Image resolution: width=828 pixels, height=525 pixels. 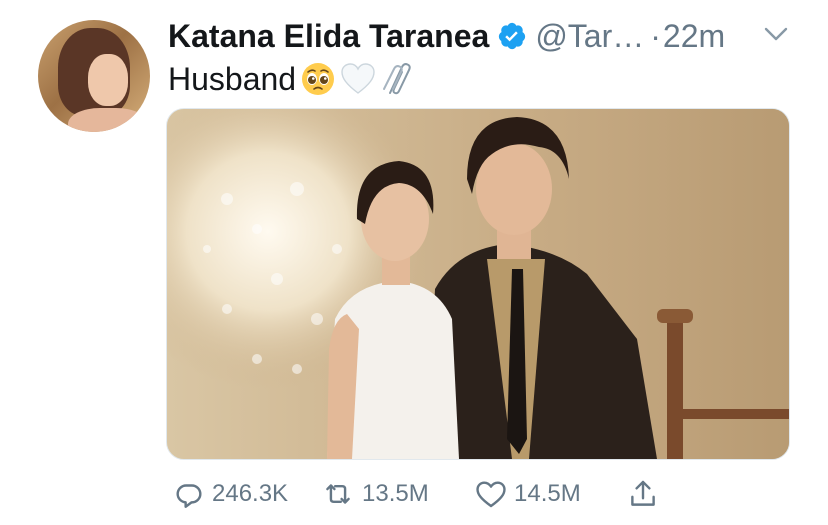 I want to click on reply-action: 246.3K, so click(x=230, y=494).